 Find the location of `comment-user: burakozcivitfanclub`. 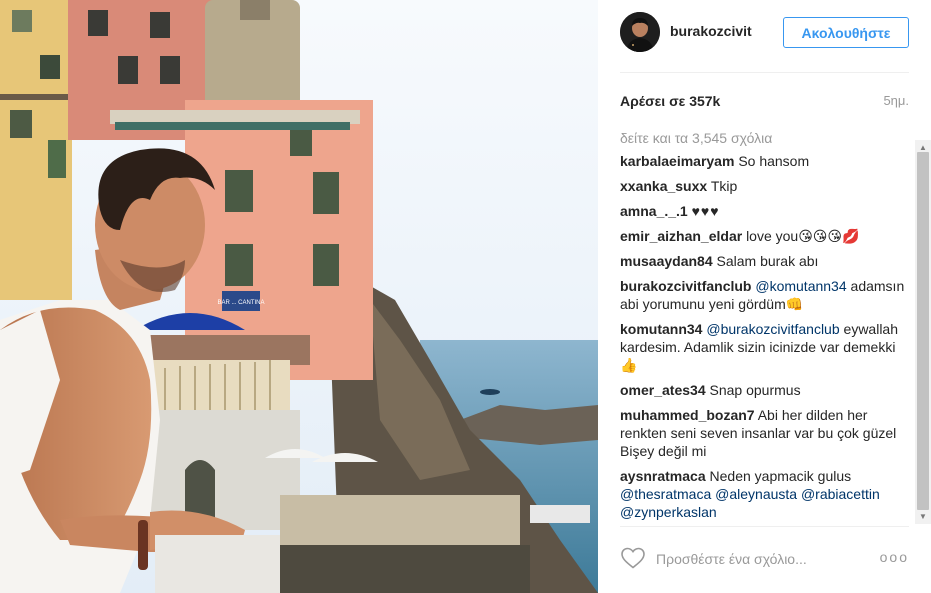

comment-user: burakozcivitfanclub is located at coordinates (685, 286).